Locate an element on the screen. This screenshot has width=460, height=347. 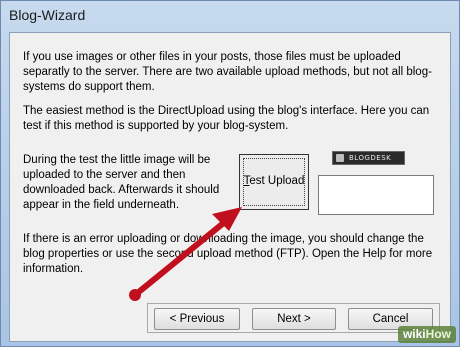
next-button-label: Next > is located at coordinates (294, 319).